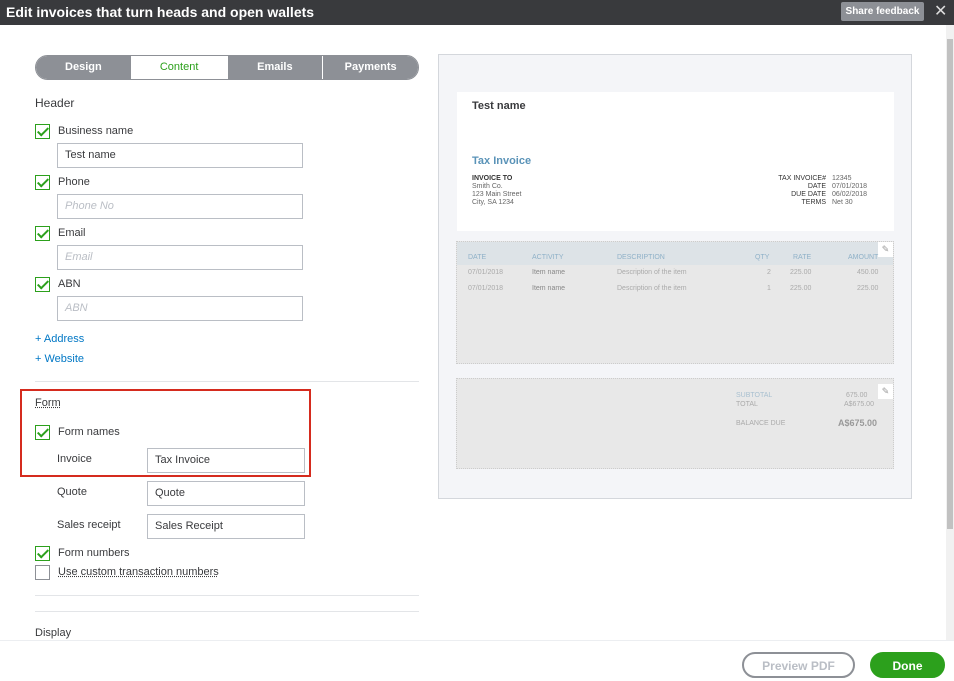 Image resolution: width=954 pixels, height=681 pixels. What do you see at coordinates (868, 272) in the screenshot?
I see `cell: 450.00` at bounding box center [868, 272].